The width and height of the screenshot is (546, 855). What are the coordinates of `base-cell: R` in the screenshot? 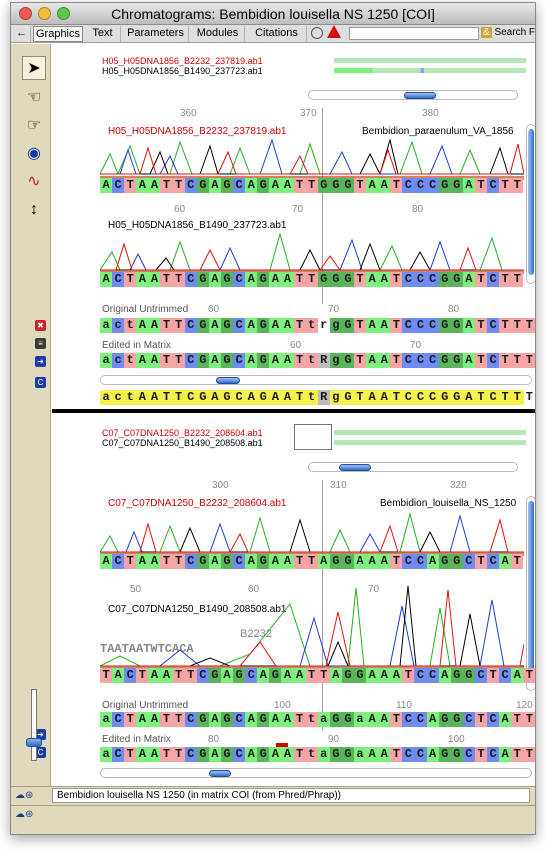 It's located at (323, 397).